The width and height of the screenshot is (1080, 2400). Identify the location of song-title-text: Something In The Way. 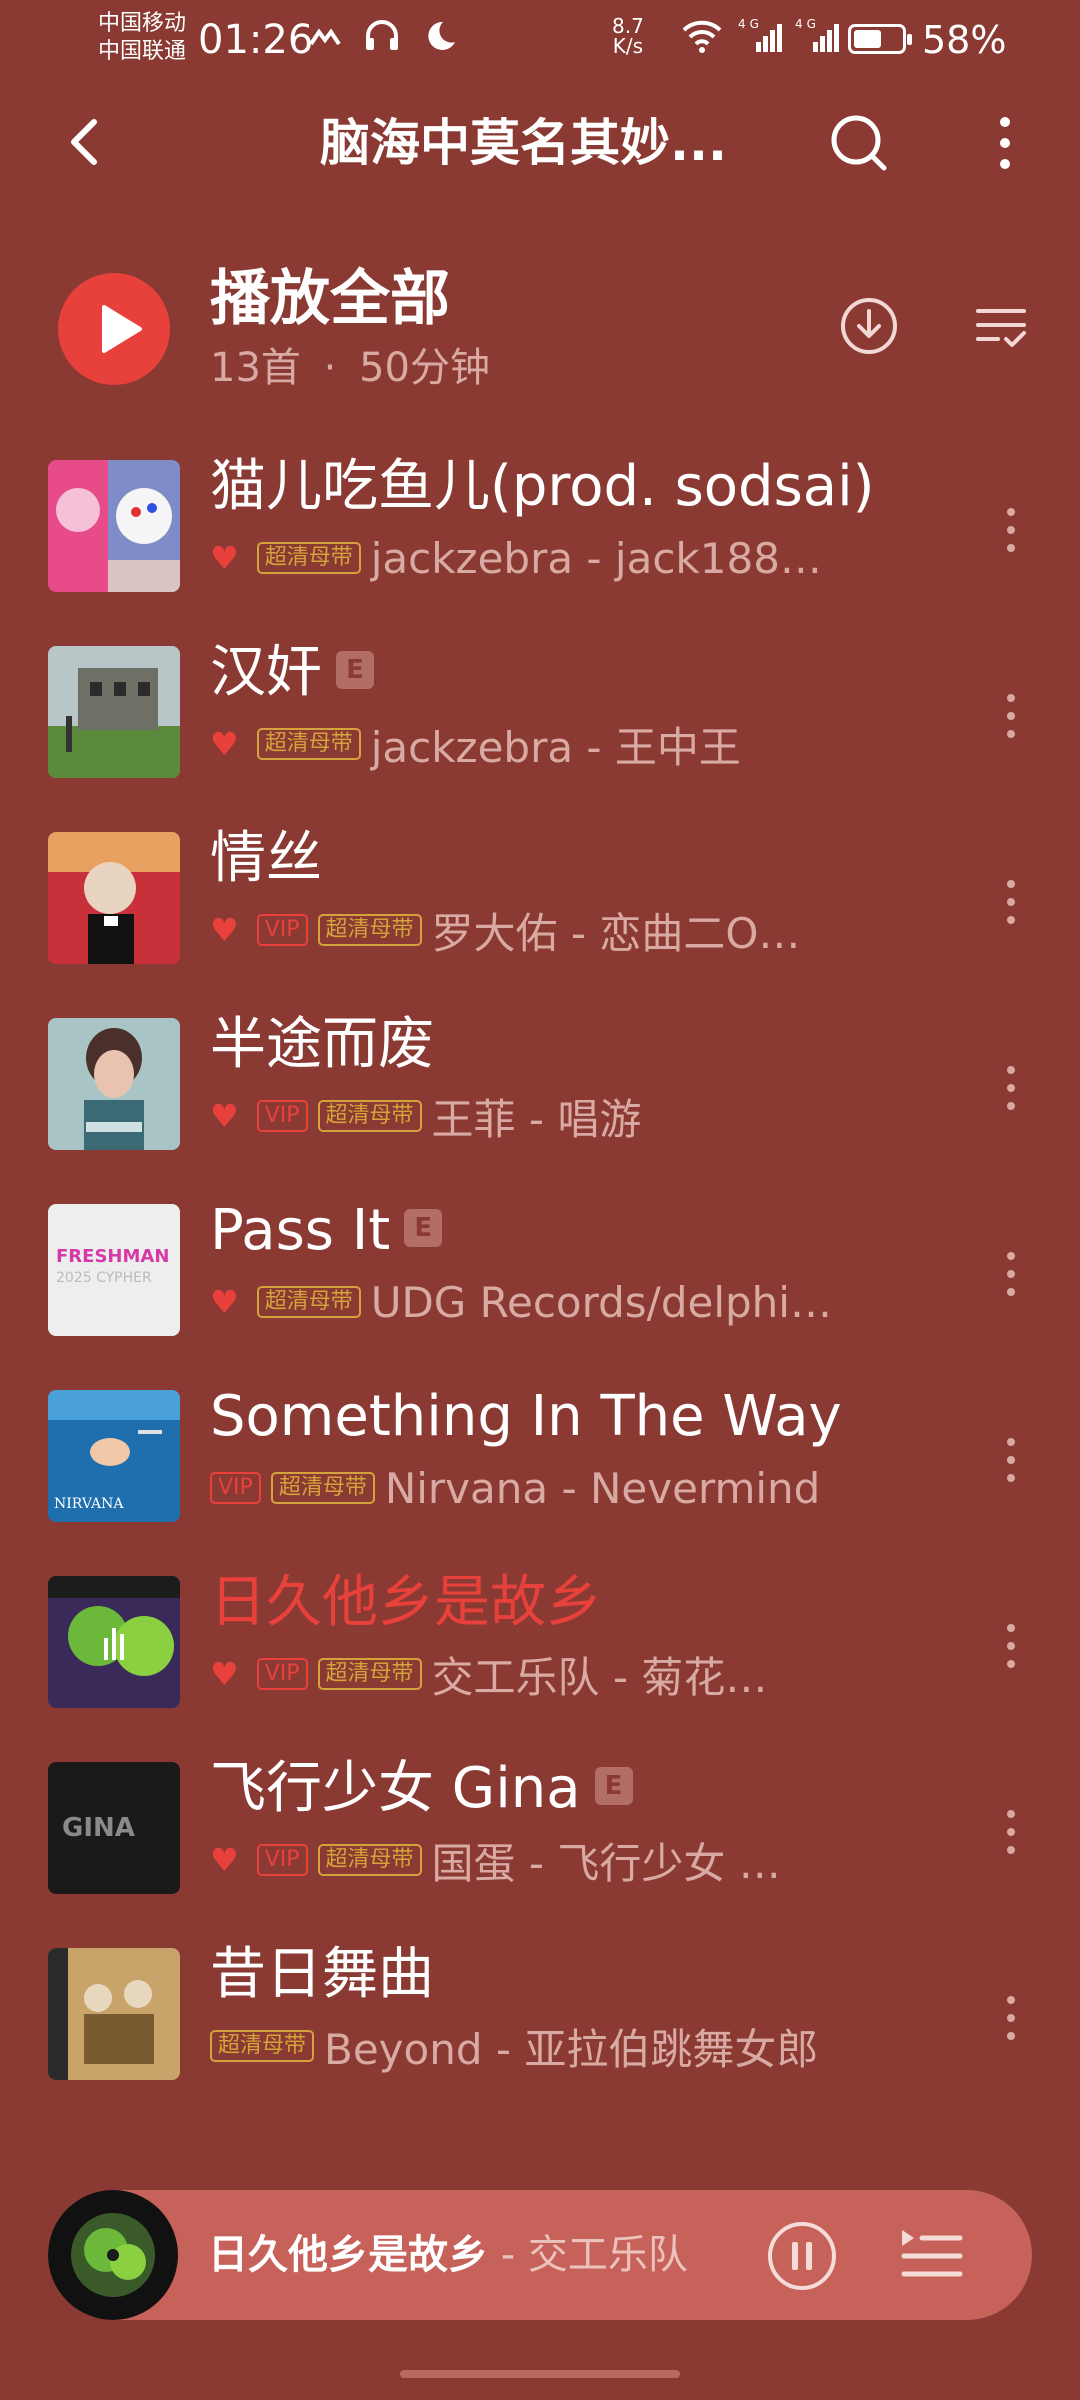
(526, 1416).